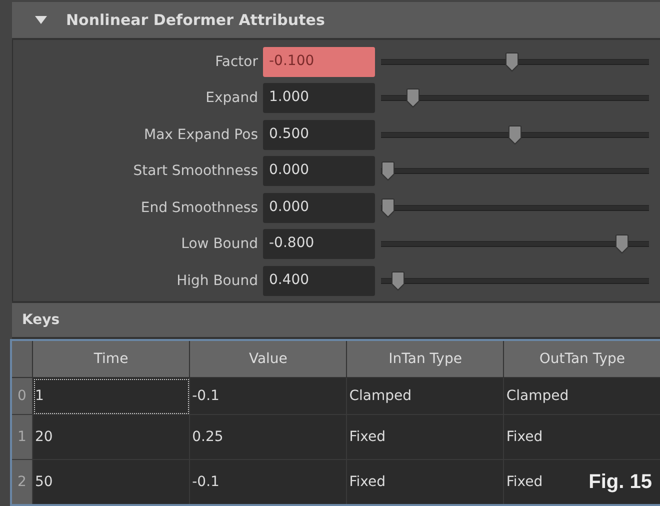 This screenshot has width=660, height=506. Describe the element at coordinates (582, 359) in the screenshot. I see `column-header: OutTan Type` at that location.